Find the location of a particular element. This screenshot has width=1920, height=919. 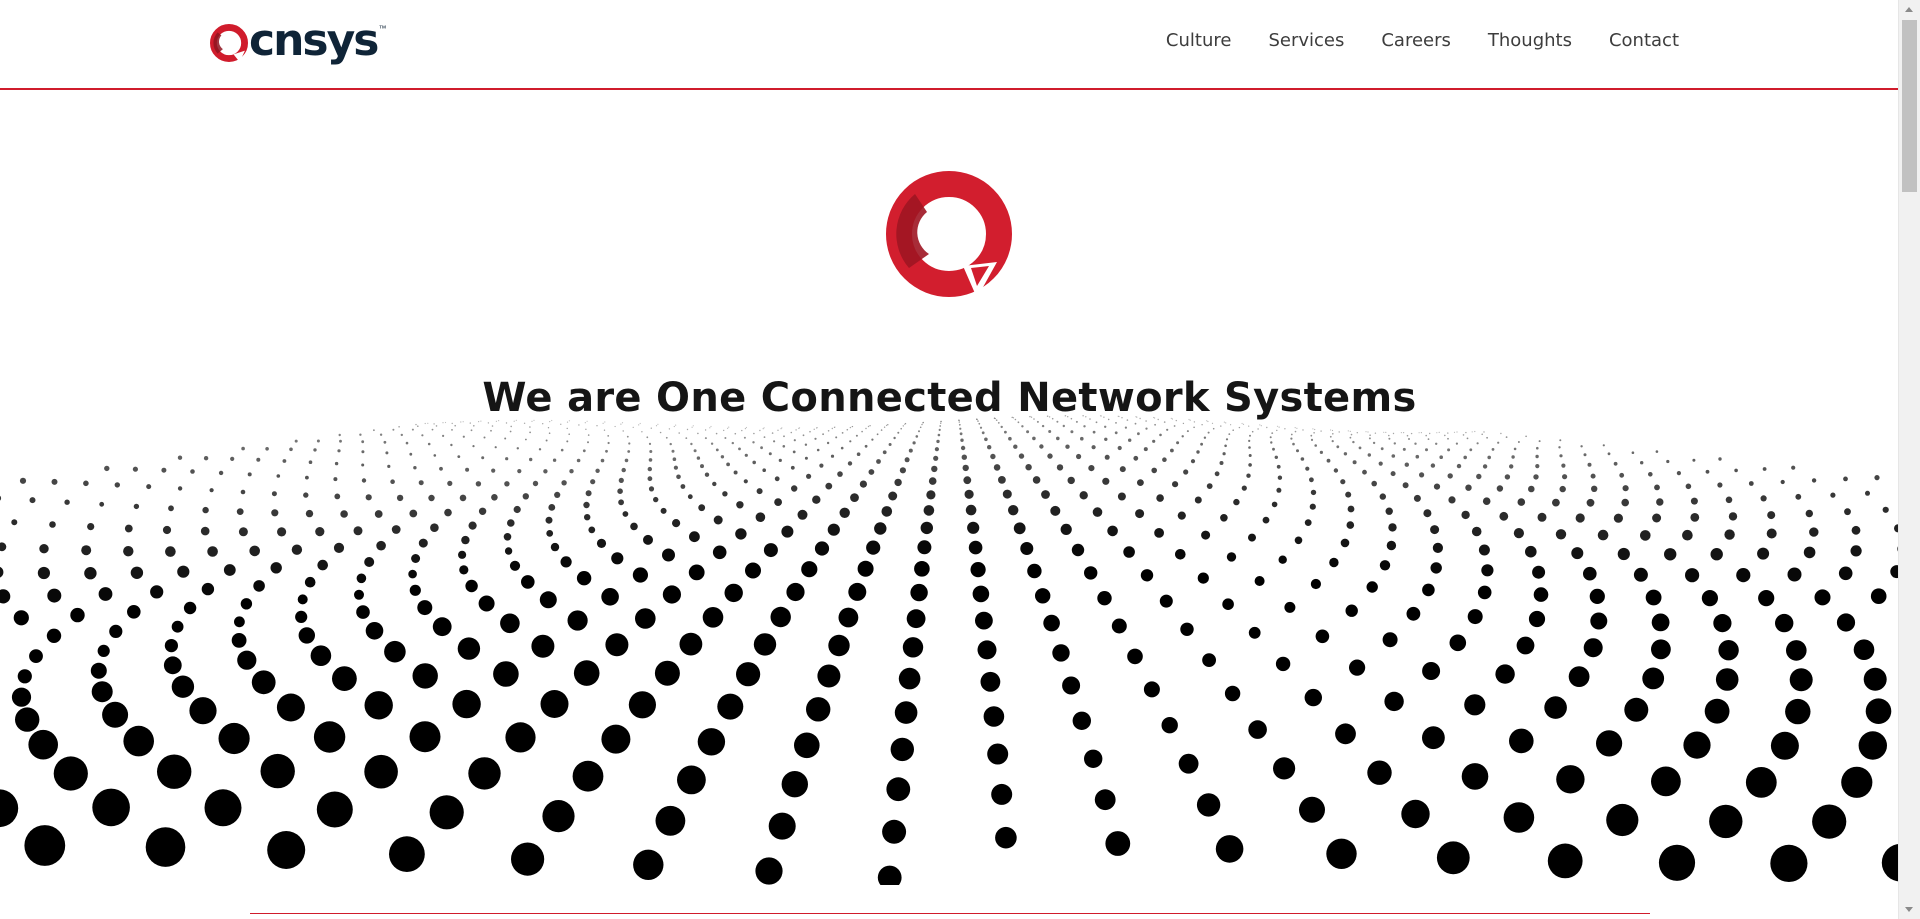

scroll-down-arrow-icon is located at coordinates (1909, 909).